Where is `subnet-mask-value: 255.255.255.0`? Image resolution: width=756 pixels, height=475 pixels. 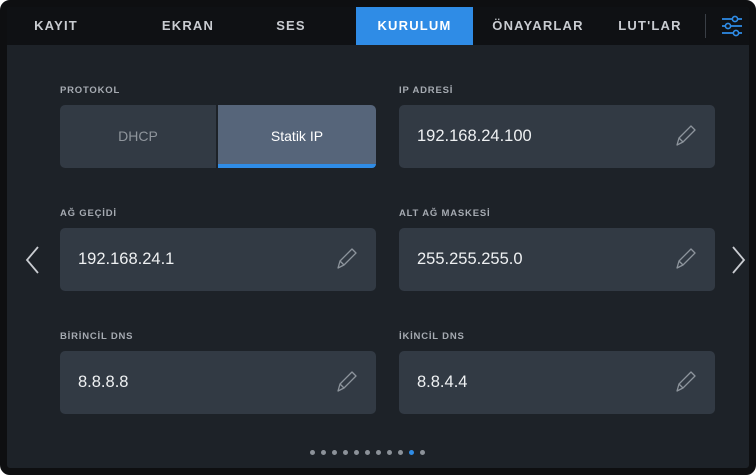
subnet-mask-value: 255.255.255.0 is located at coordinates (470, 259).